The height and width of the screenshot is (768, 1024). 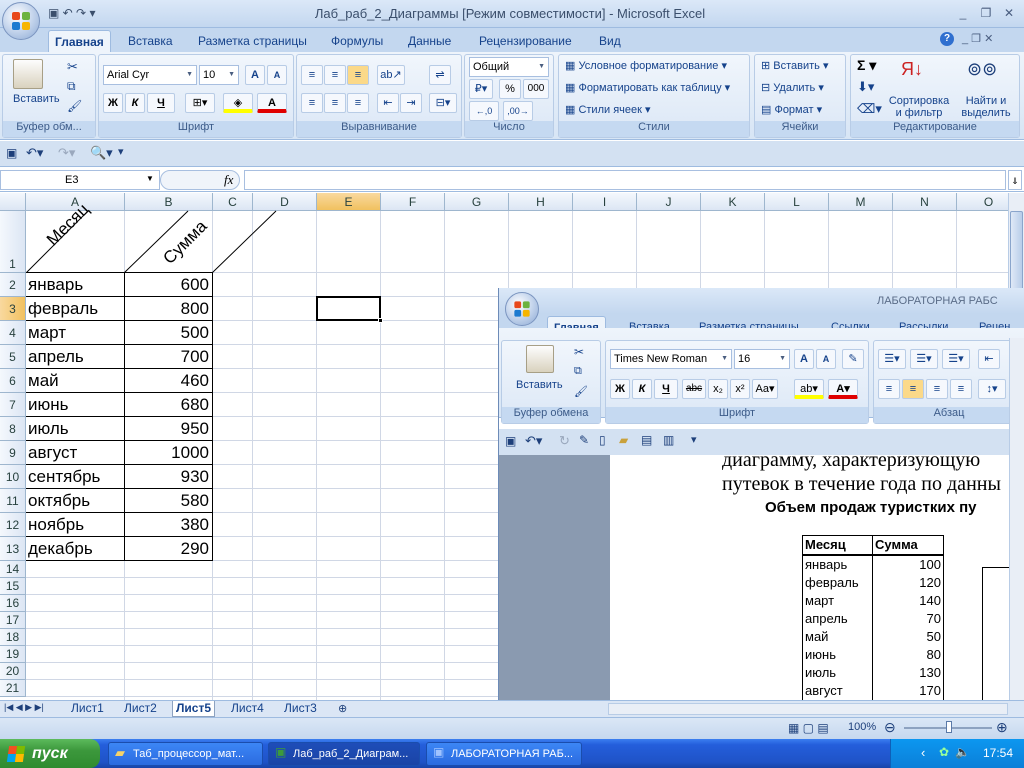 I want to click on tab-insert: Вставка, so click(x=150, y=41).